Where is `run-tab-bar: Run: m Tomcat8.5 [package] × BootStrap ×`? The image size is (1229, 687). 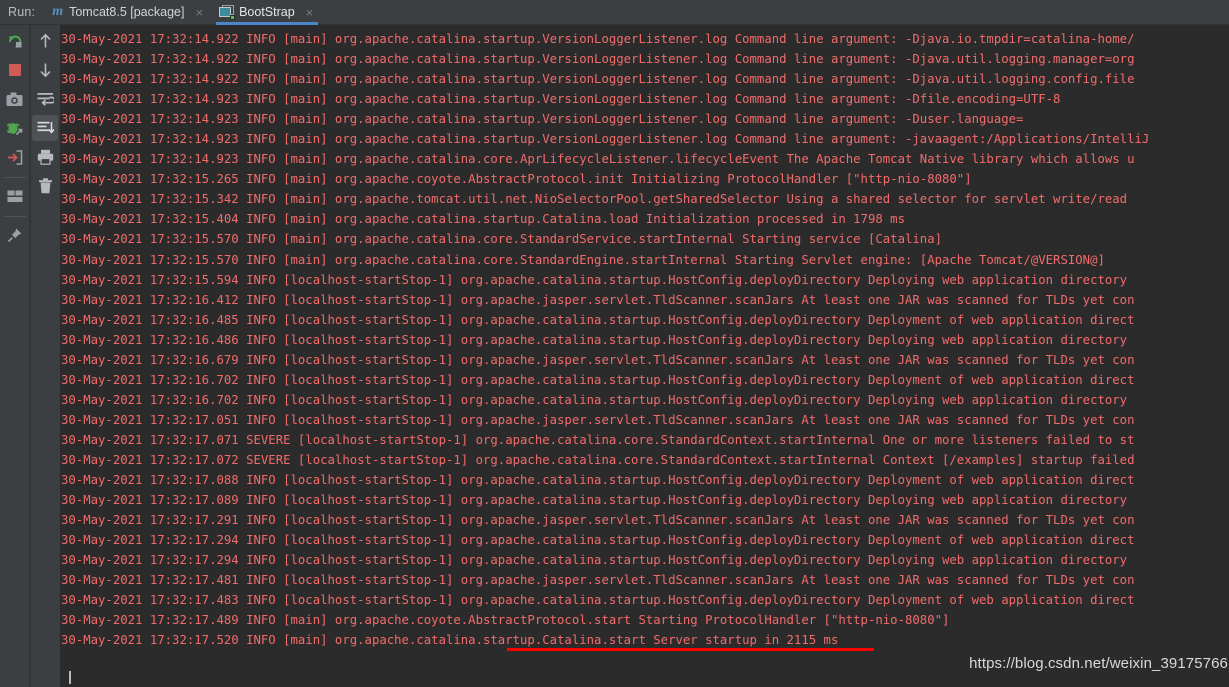
run-tab-bar: Run: m Tomcat8.5 [package] × BootStrap × is located at coordinates (614, 12).